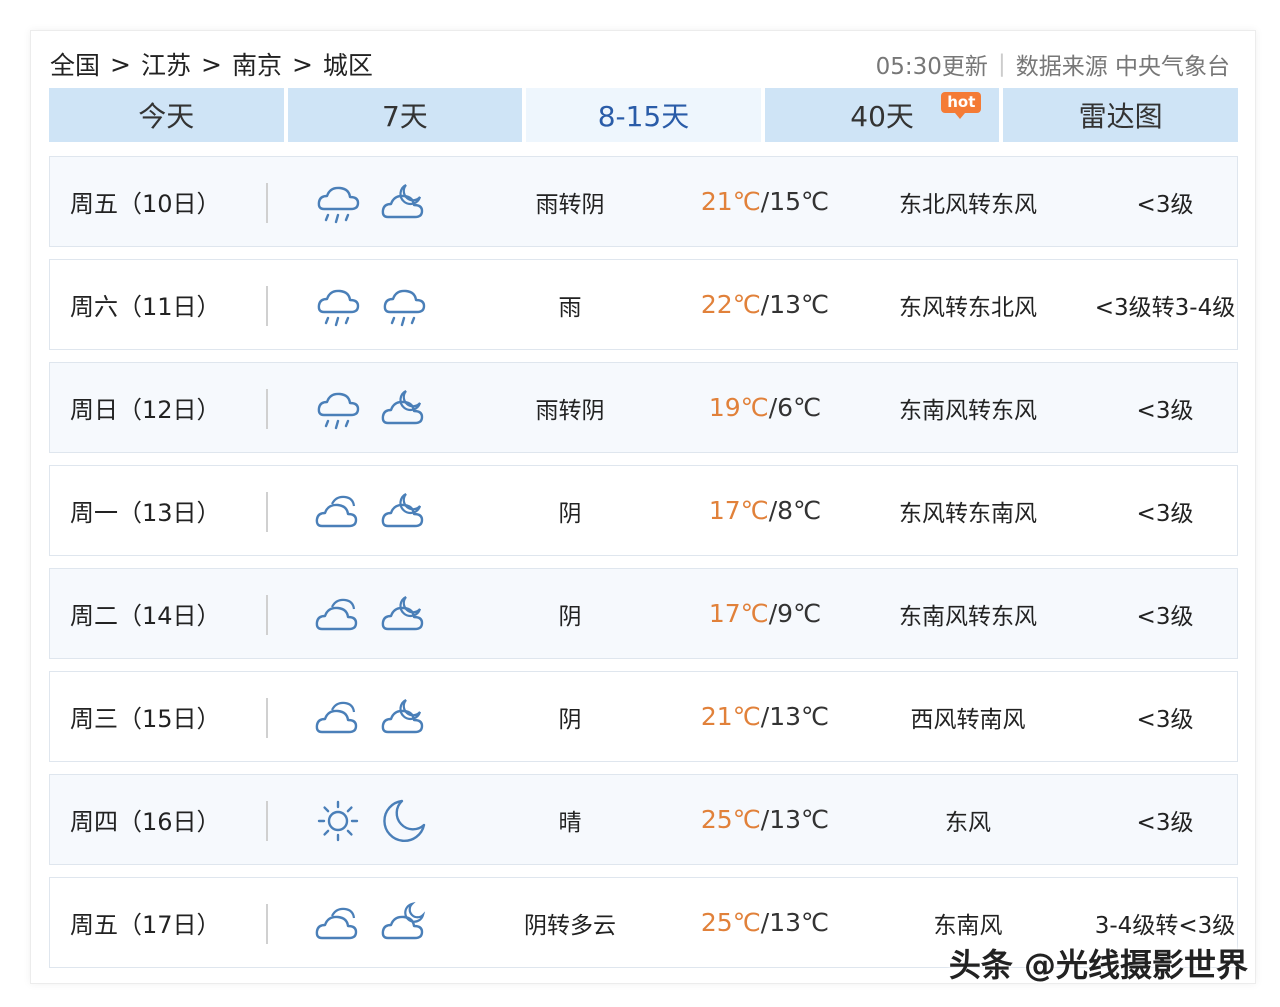 The width and height of the screenshot is (1280, 1007). Describe the element at coordinates (145, 410) in the screenshot. I see `day-label: 周日（12日）` at that location.